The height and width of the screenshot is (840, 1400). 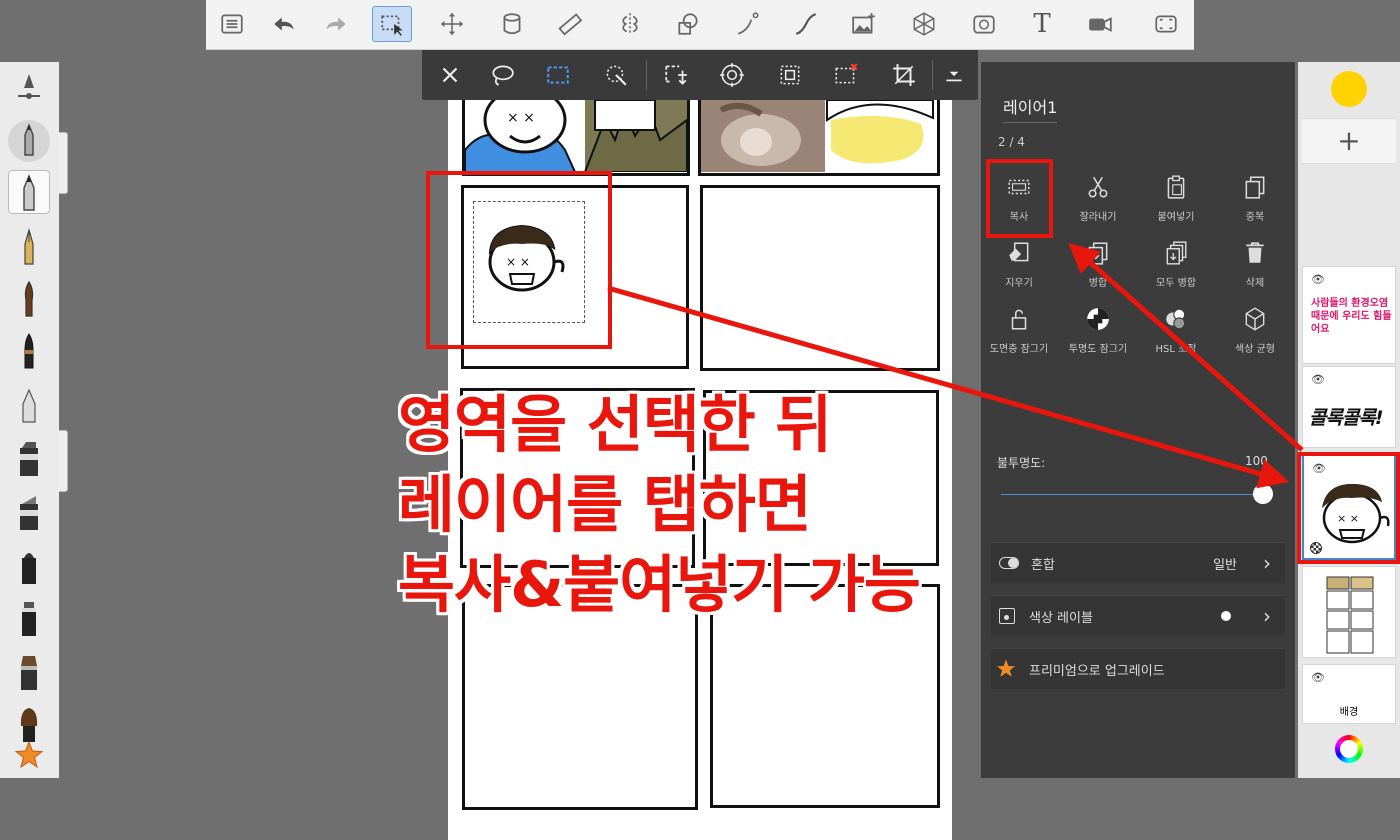 What do you see at coordinates (605, 504) in the screenshot?
I see `annotation-line-2: 레이어를 탭하면` at bounding box center [605, 504].